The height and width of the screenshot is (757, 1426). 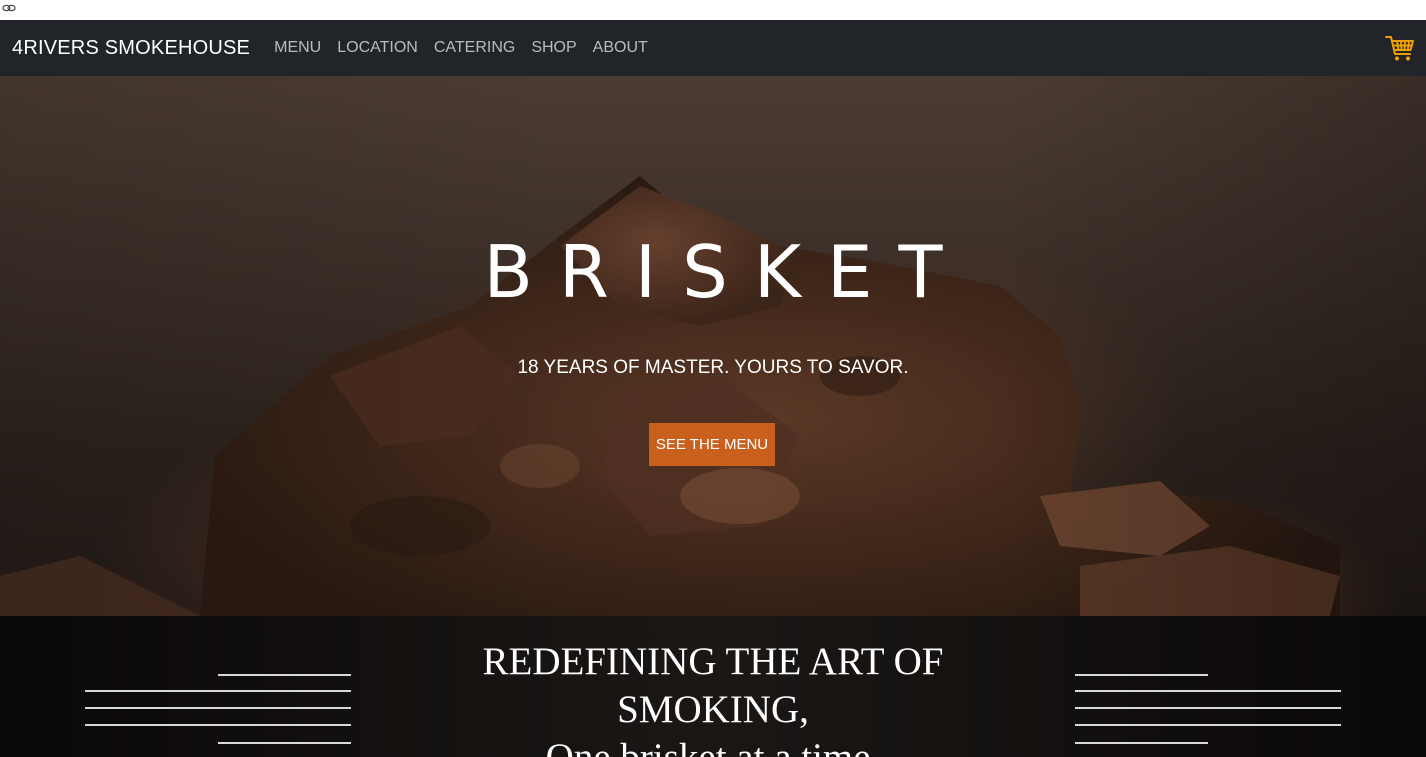 What do you see at coordinates (620, 48) in the screenshot?
I see `nav-link-about: ABOUT` at bounding box center [620, 48].